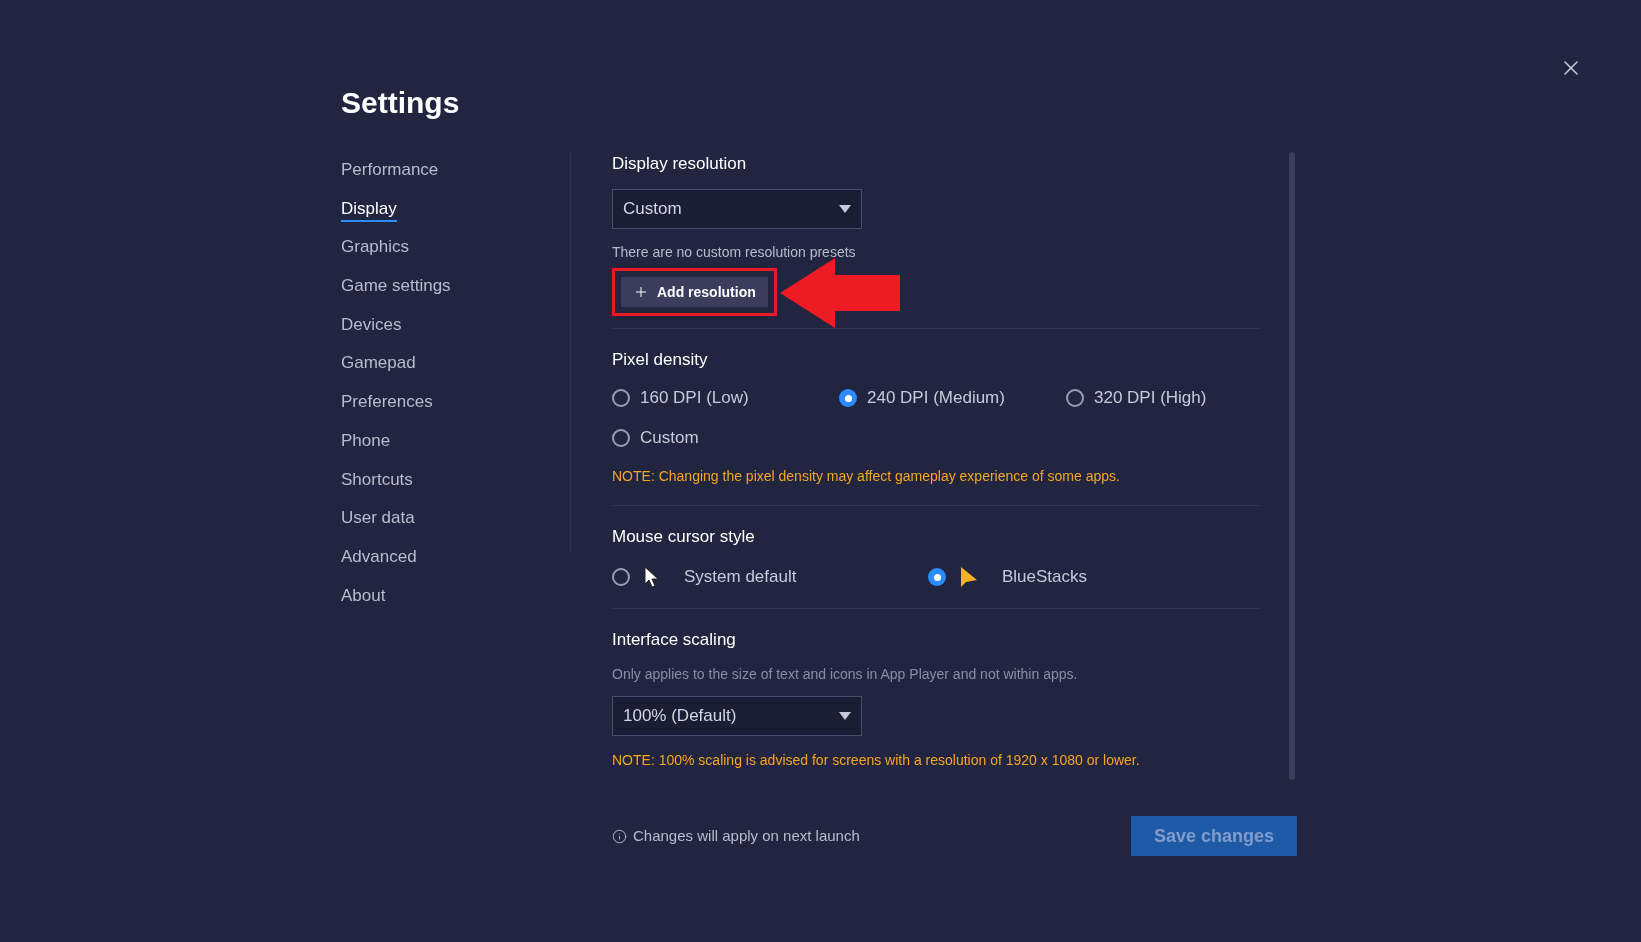 The width and height of the screenshot is (1641, 942). I want to click on radio-option: BlueStacks, so click(1079, 577).